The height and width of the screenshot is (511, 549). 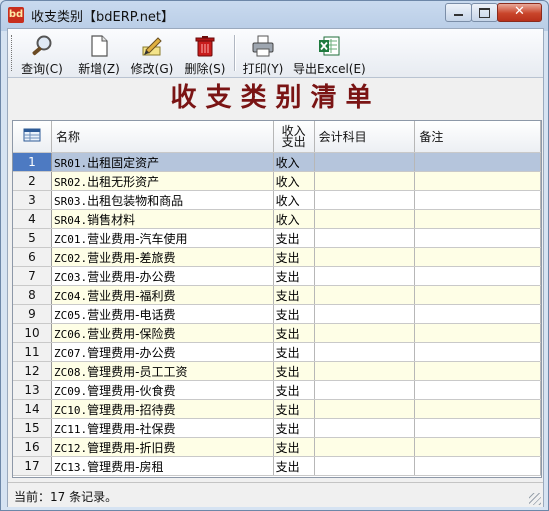 What do you see at coordinates (152, 54) in the screenshot?
I see `edit-button: 修改(G)` at bounding box center [152, 54].